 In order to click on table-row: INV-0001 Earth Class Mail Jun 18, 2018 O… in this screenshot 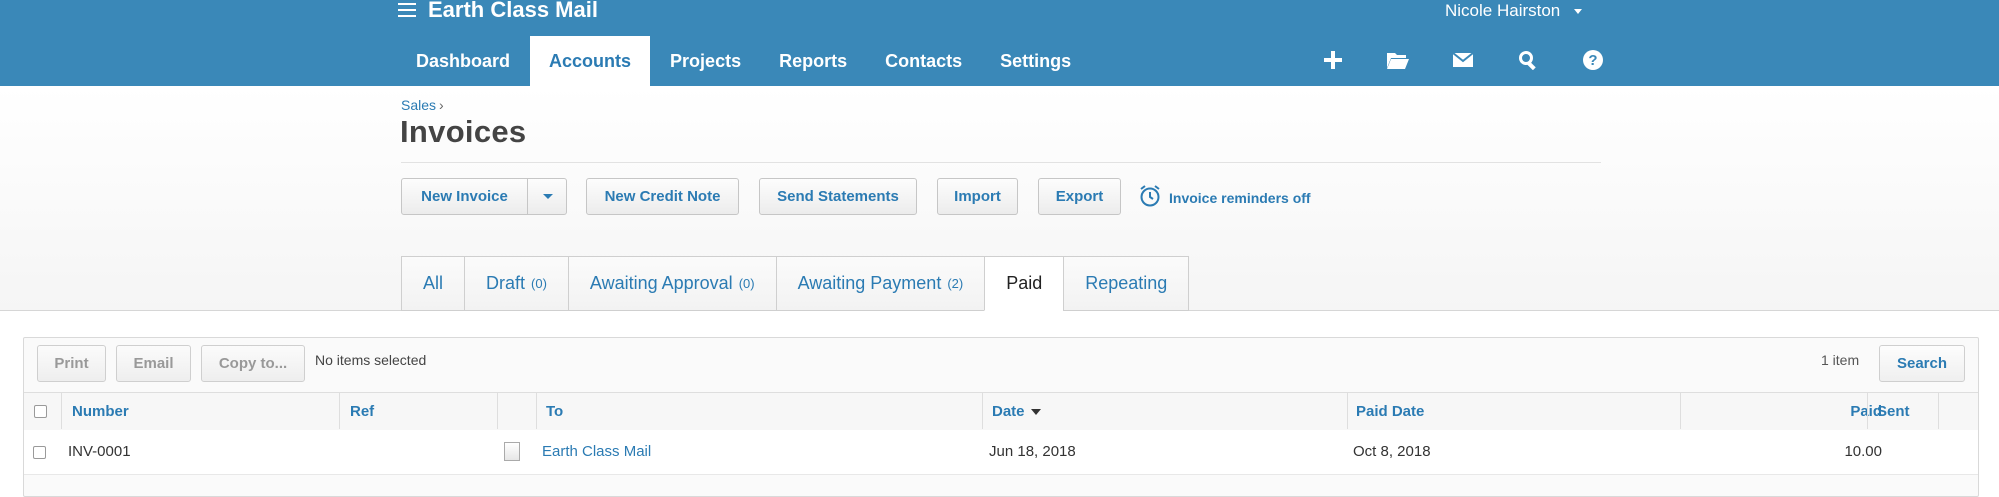, I will do `click(1001, 452)`.